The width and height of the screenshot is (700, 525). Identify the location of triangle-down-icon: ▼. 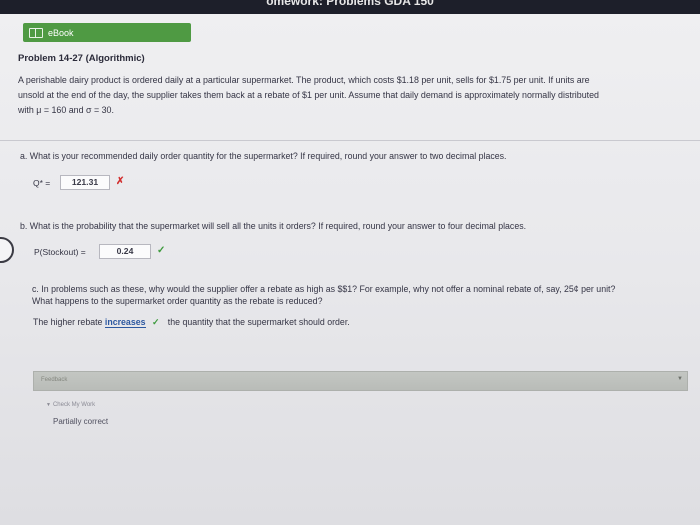
(48, 405).